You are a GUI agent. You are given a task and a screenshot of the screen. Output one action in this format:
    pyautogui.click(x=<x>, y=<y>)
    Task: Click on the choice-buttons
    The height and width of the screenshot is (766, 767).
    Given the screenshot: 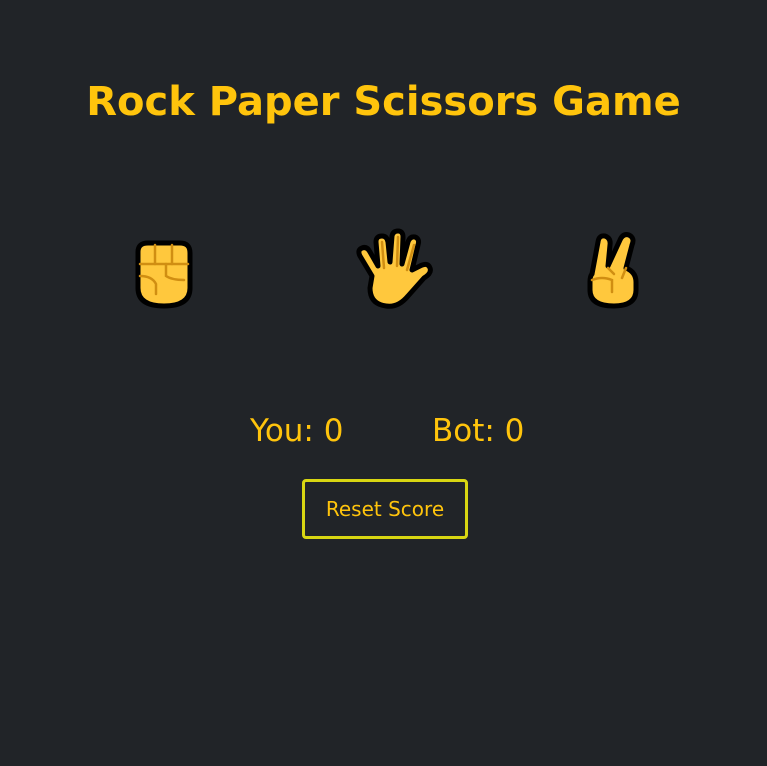 What is the action you would take?
    pyautogui.click(x=383, y=272)
    